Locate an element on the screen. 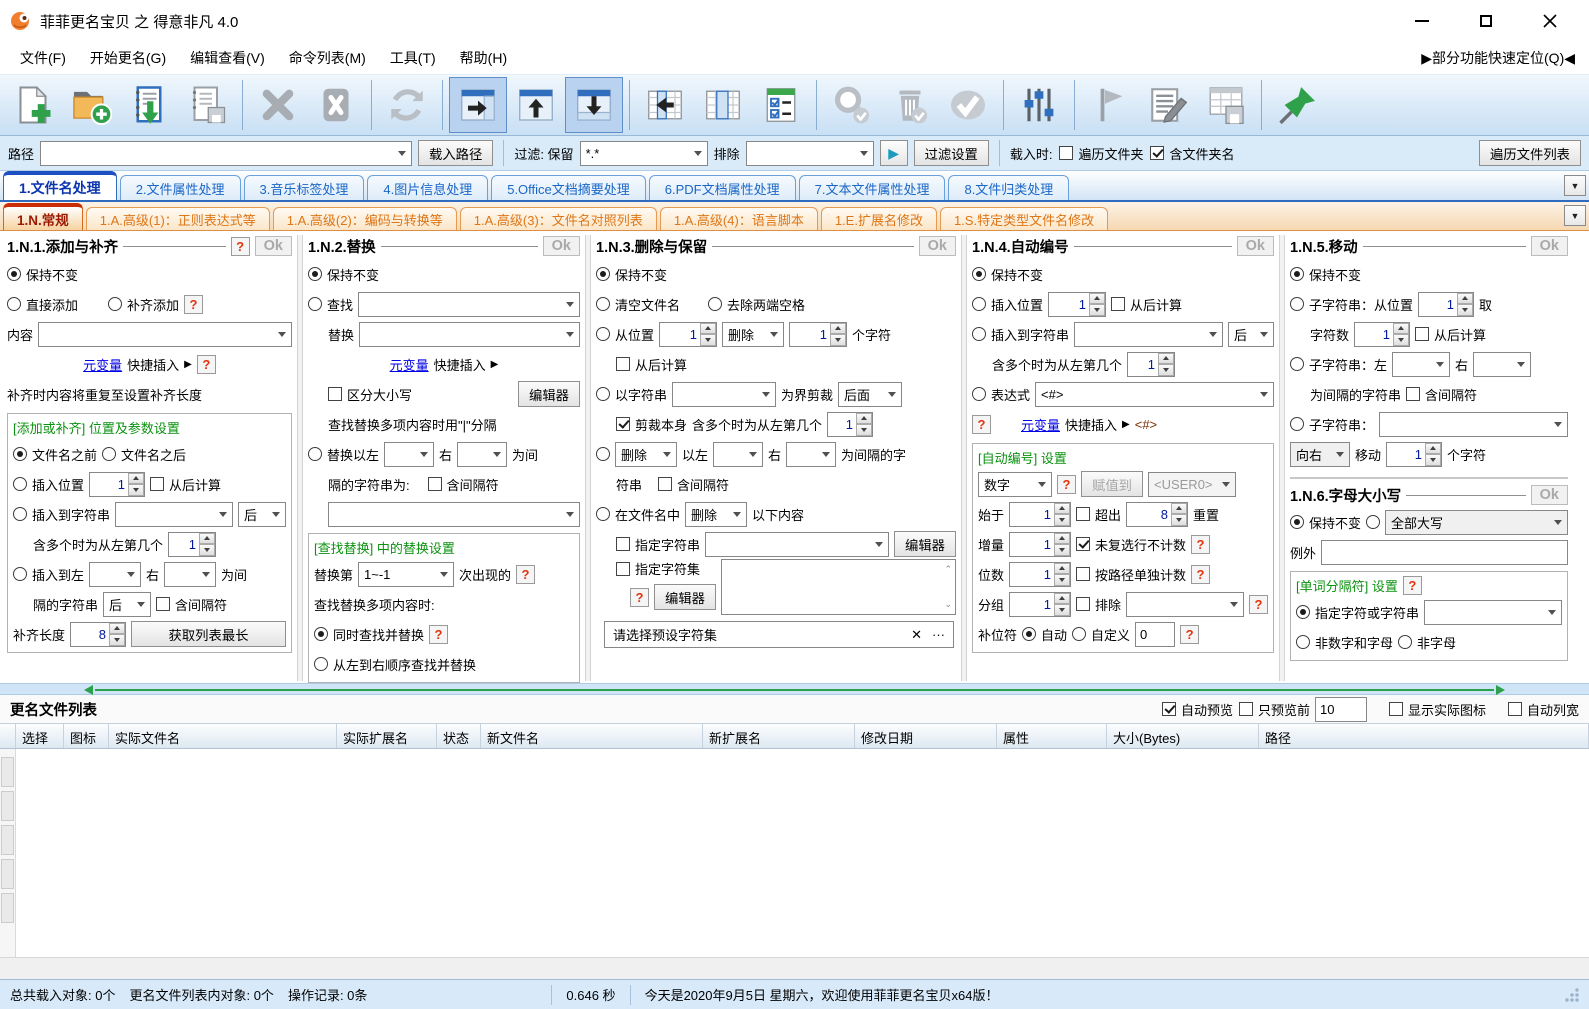 This screenshot has height=1009, width=1589. menu-edit-view: 编辑查看(V) is located at coordinates (227, 58).